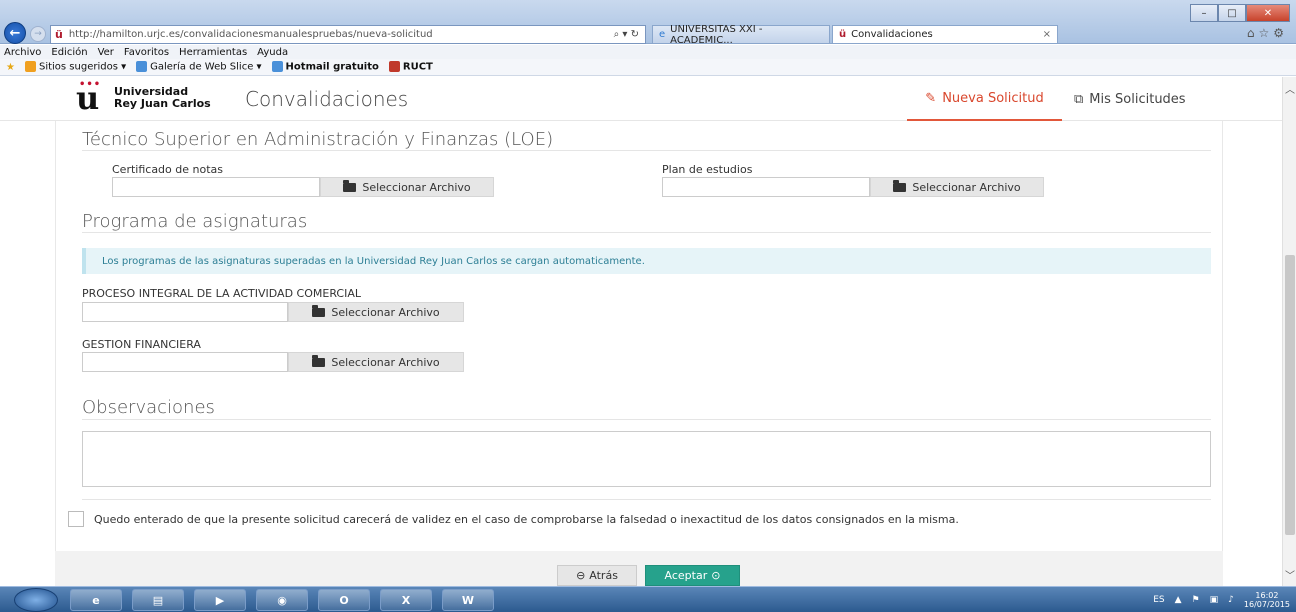  What do you see at coordinates (931, 98) in the screenshot?
I see `pencil-icon: ✎` at bounding box center [931, 98].